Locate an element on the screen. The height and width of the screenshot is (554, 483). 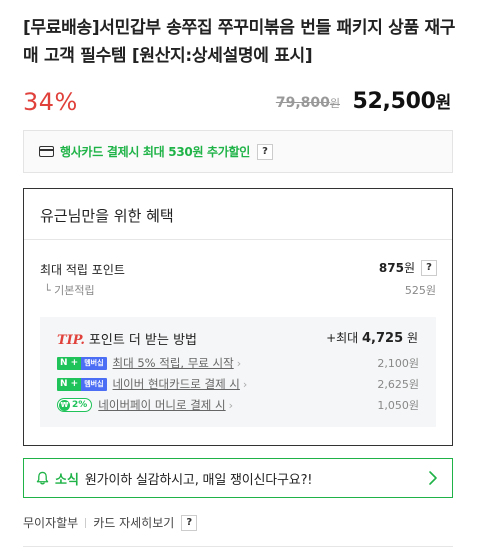
naverpay-badge: ₩2% is located at coordinates (75, 405).